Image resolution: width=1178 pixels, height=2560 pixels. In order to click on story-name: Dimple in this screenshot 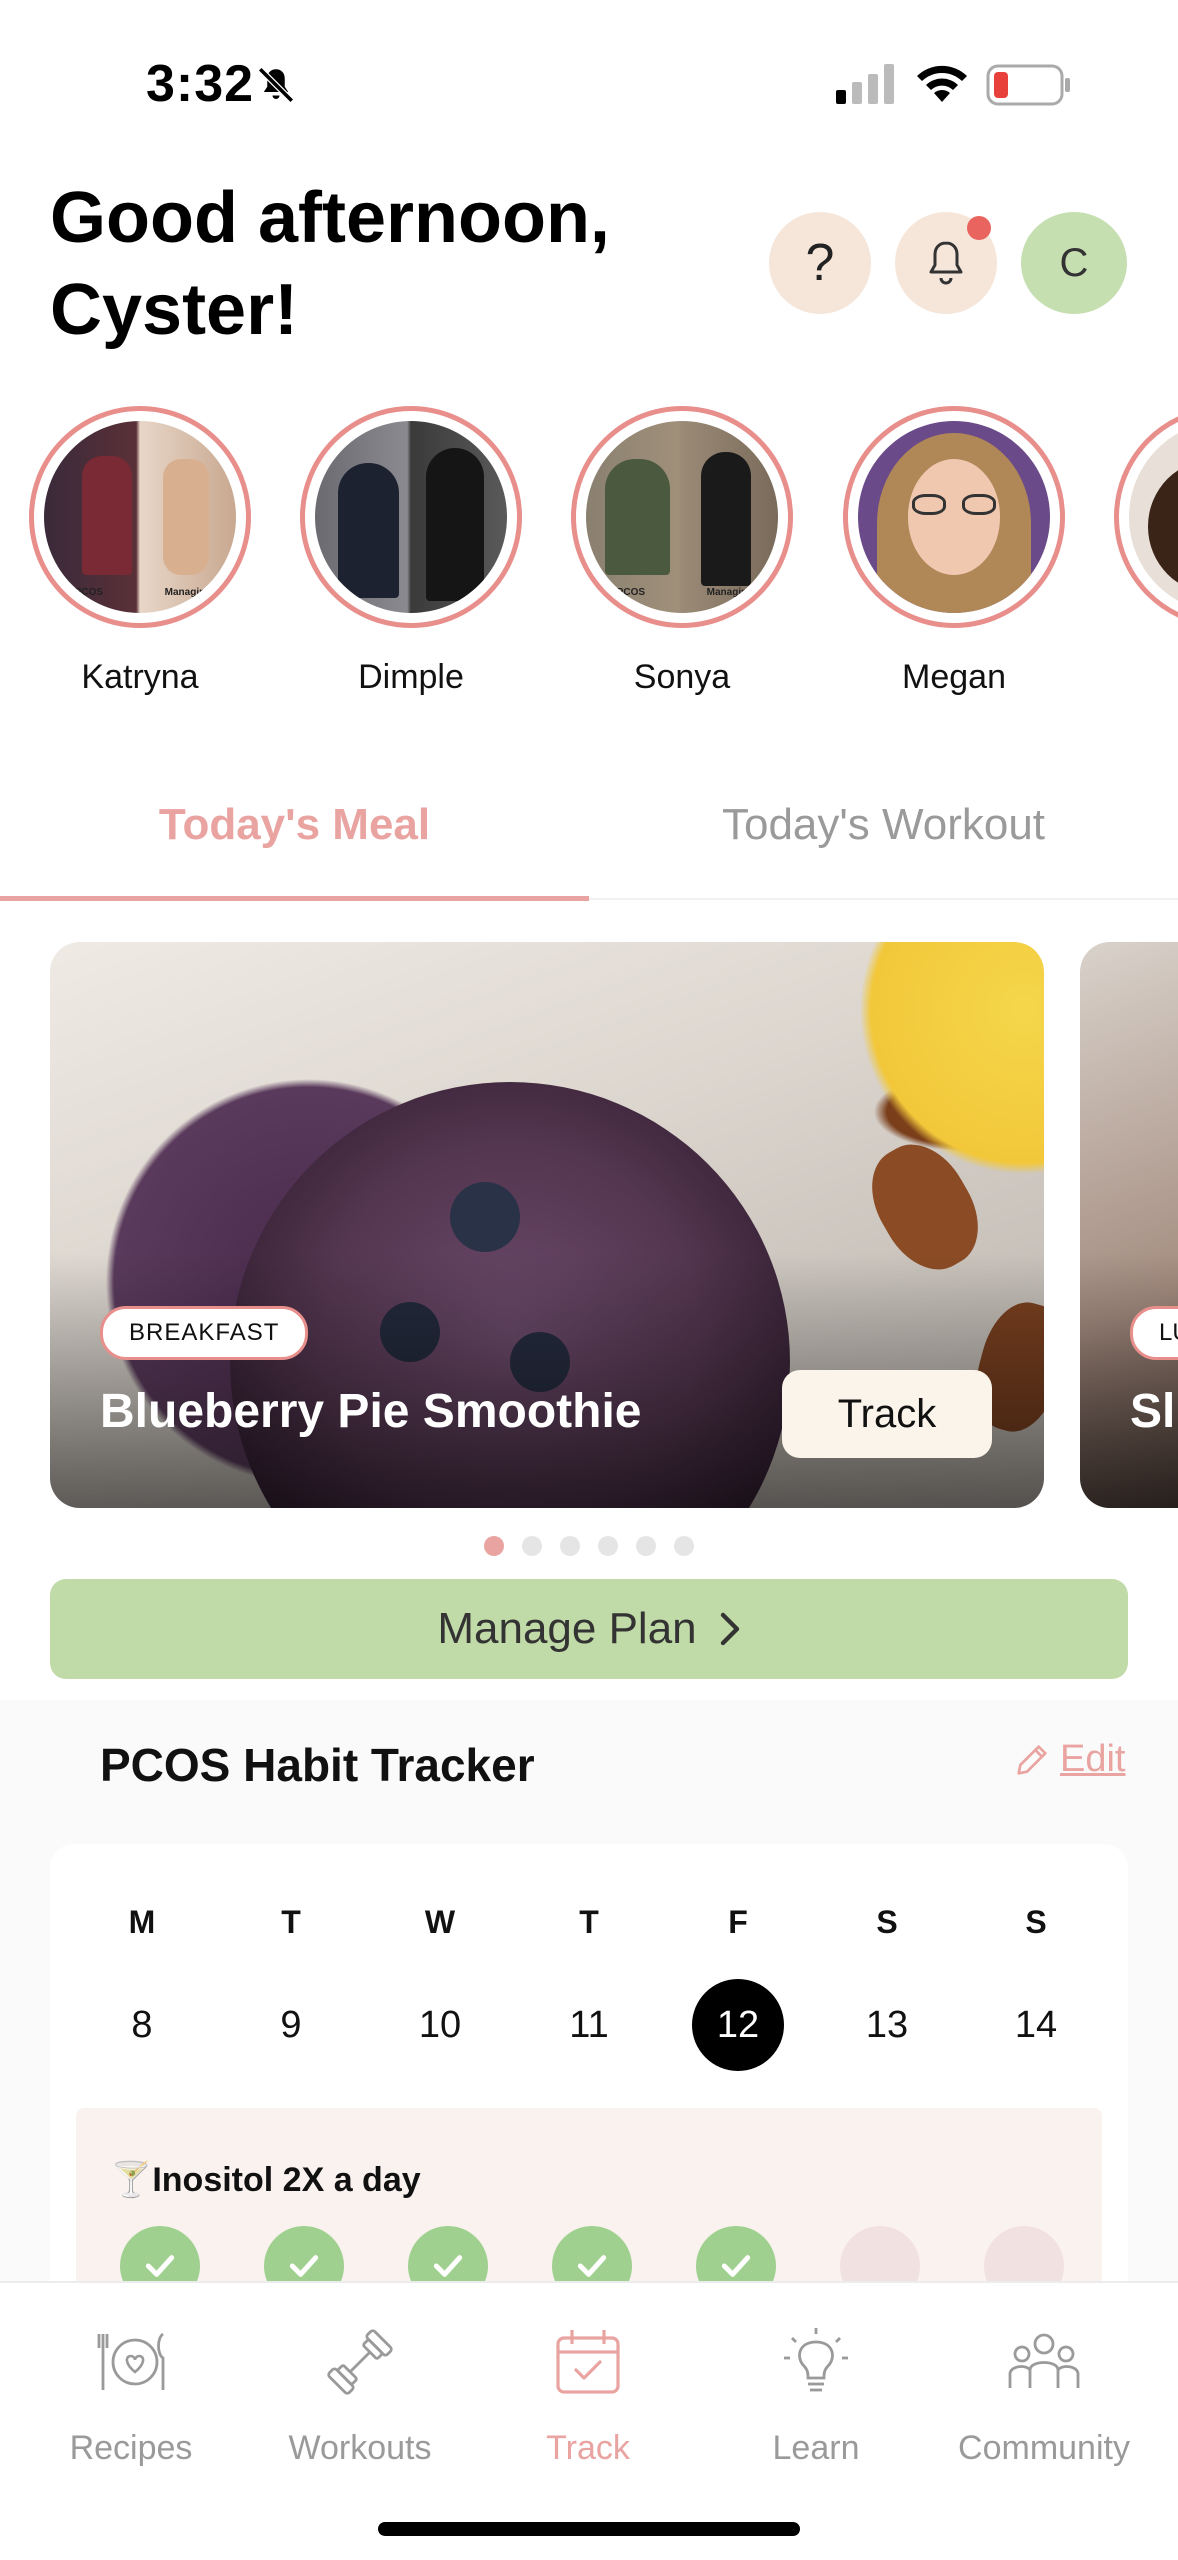, I will do `click(411, 677)`.